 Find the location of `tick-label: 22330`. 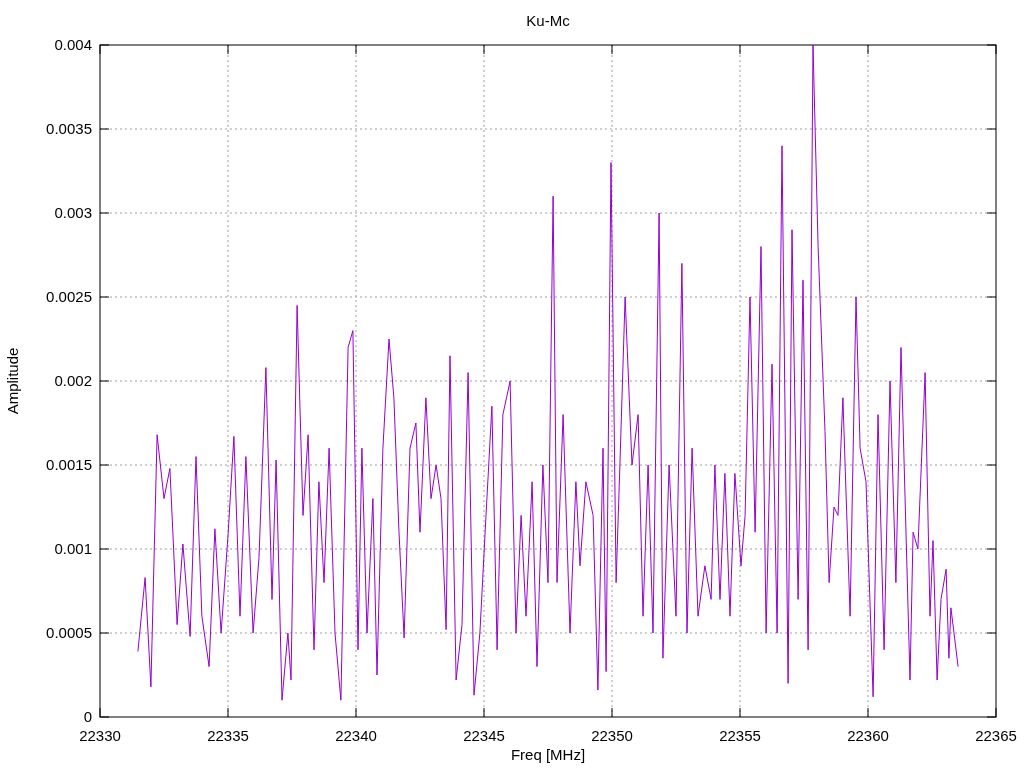

tick-label: 22330 is located at coordinates (100, 735).